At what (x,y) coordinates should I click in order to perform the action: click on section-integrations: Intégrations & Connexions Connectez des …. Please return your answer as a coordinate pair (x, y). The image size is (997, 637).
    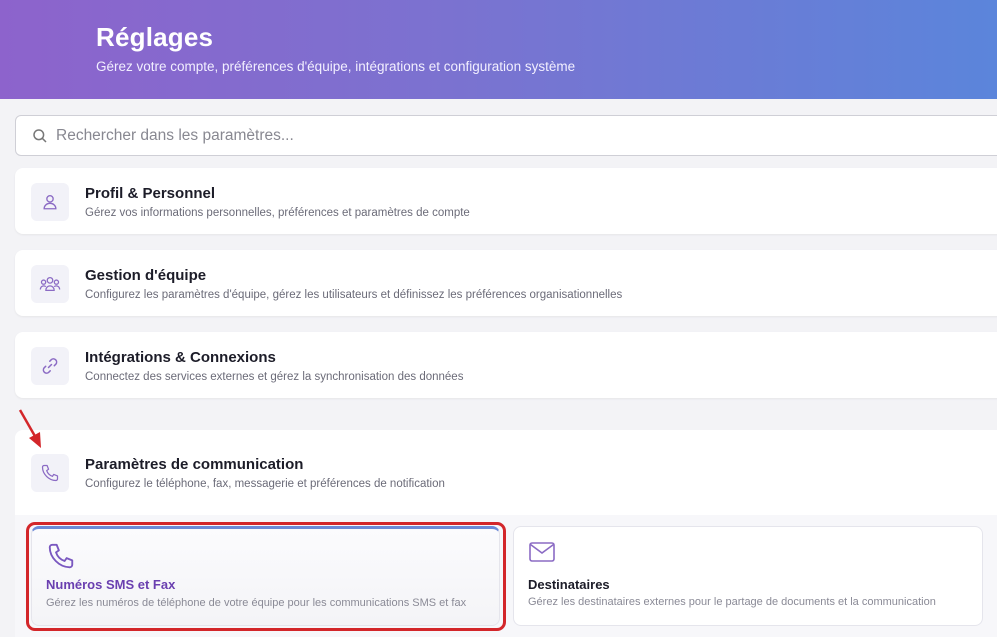
    Looking at the image, I should click on (506, 365).